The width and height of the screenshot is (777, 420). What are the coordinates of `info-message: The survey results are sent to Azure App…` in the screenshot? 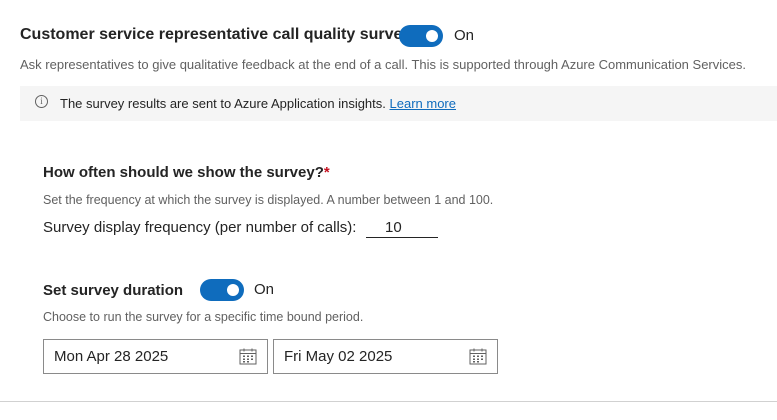 It's located at (223, 103).